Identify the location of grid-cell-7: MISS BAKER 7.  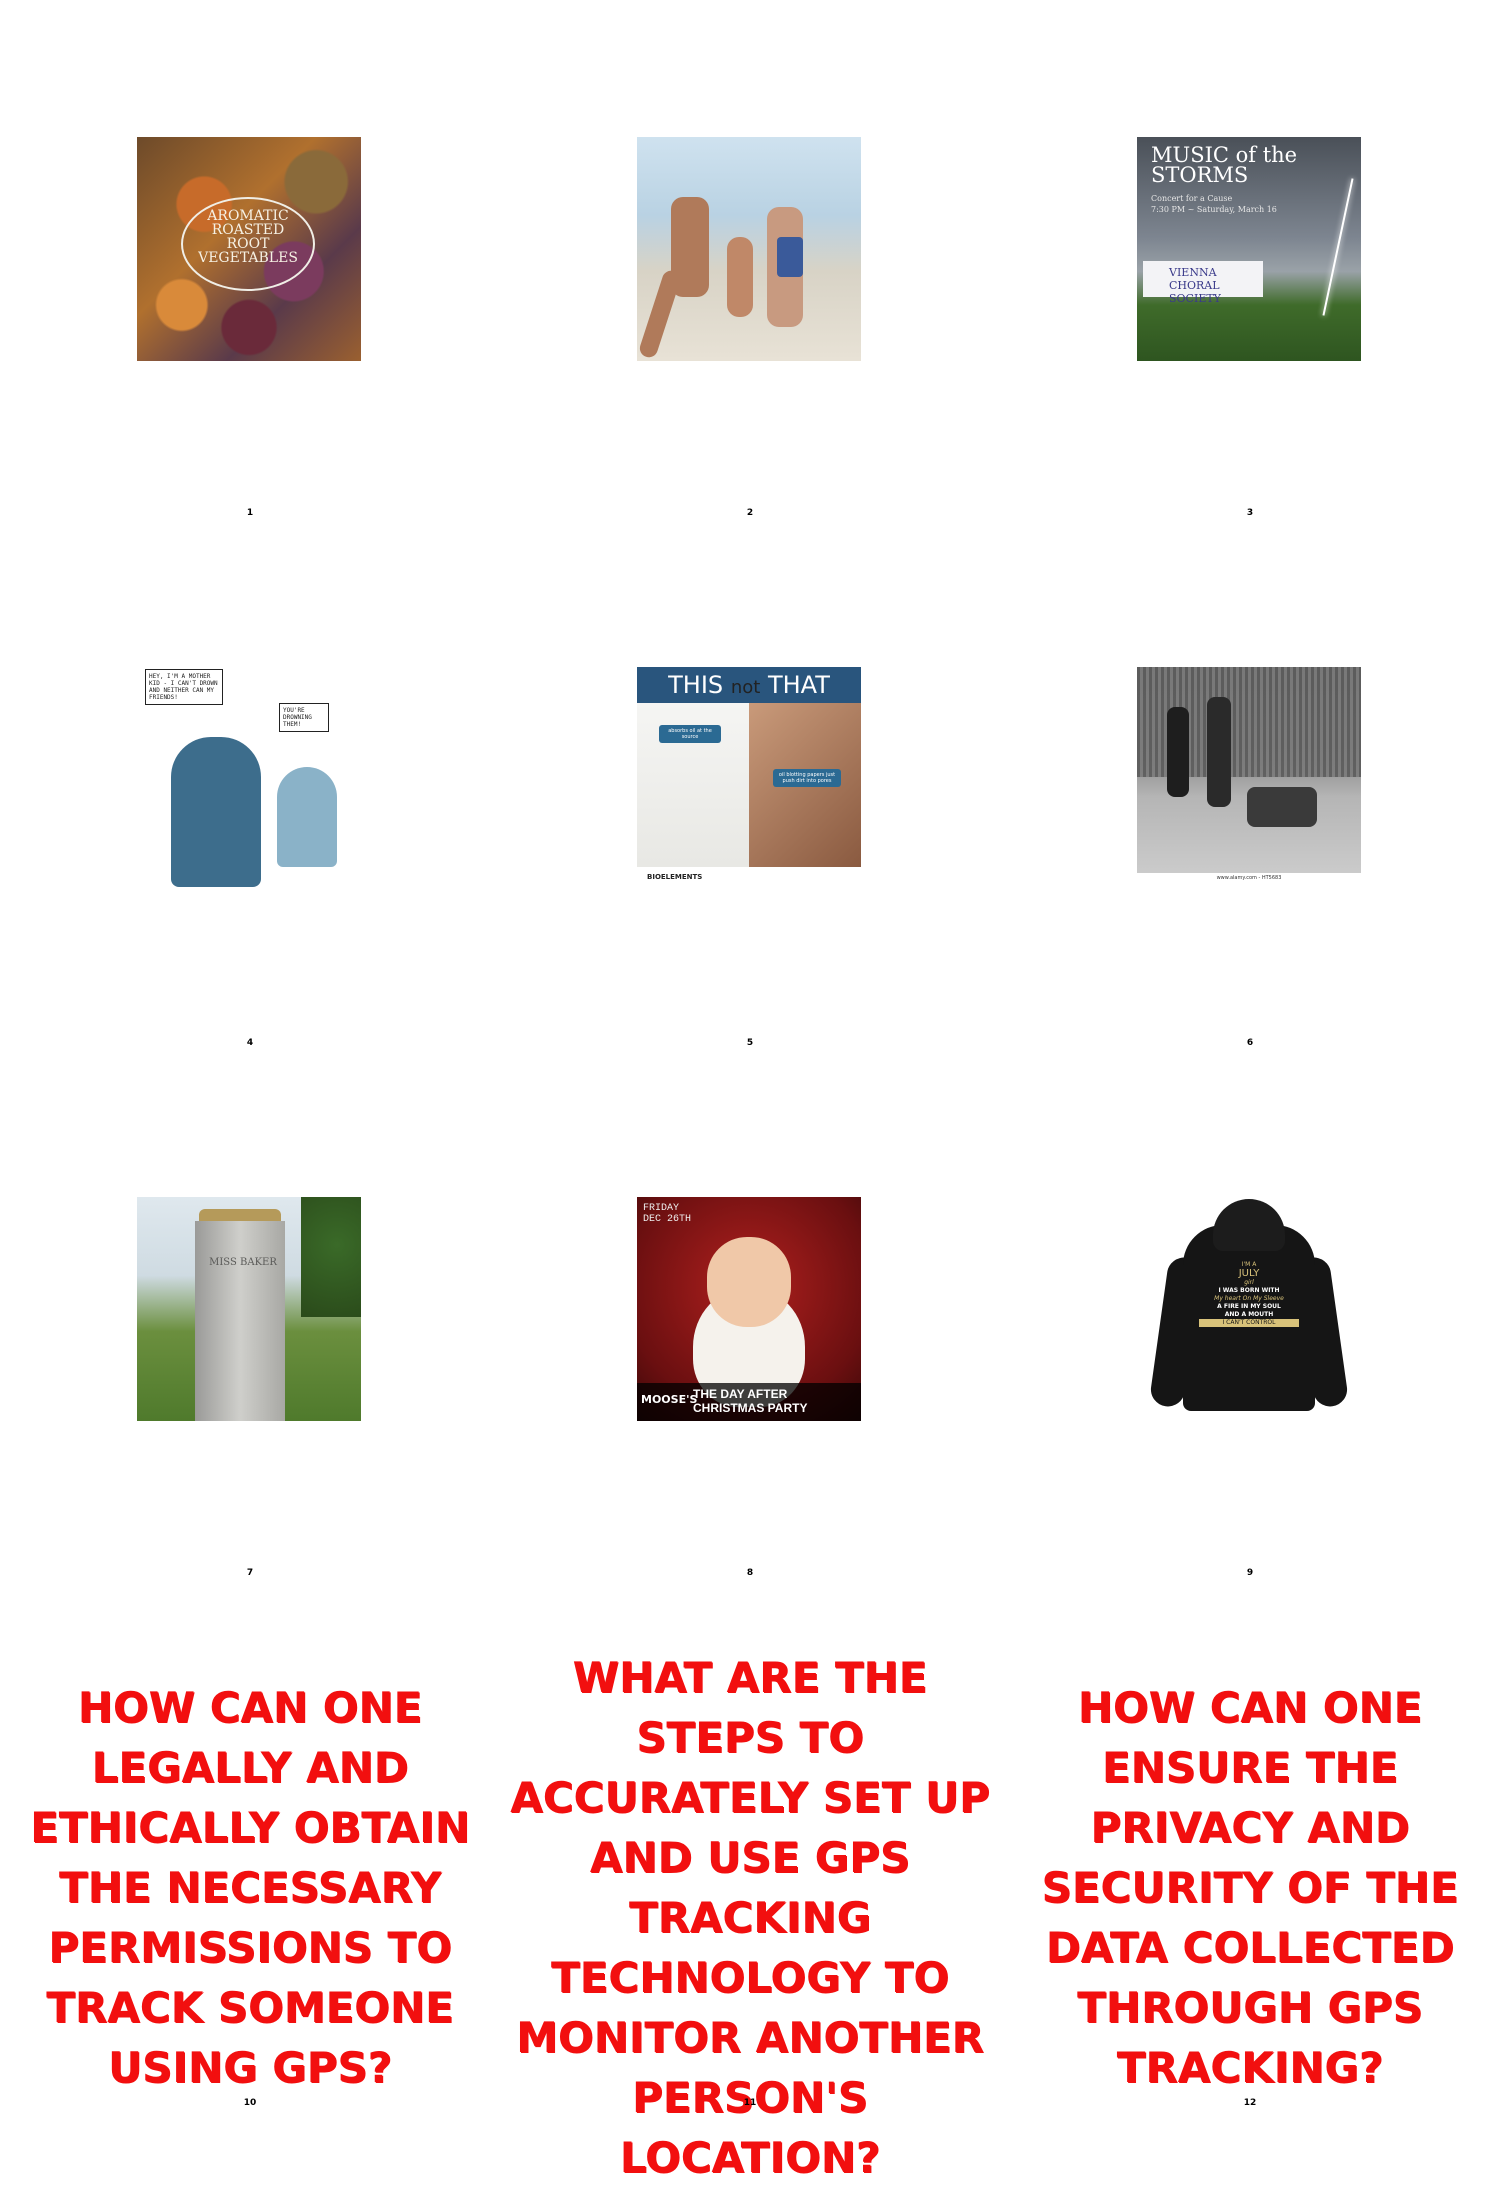
(250, 1325).